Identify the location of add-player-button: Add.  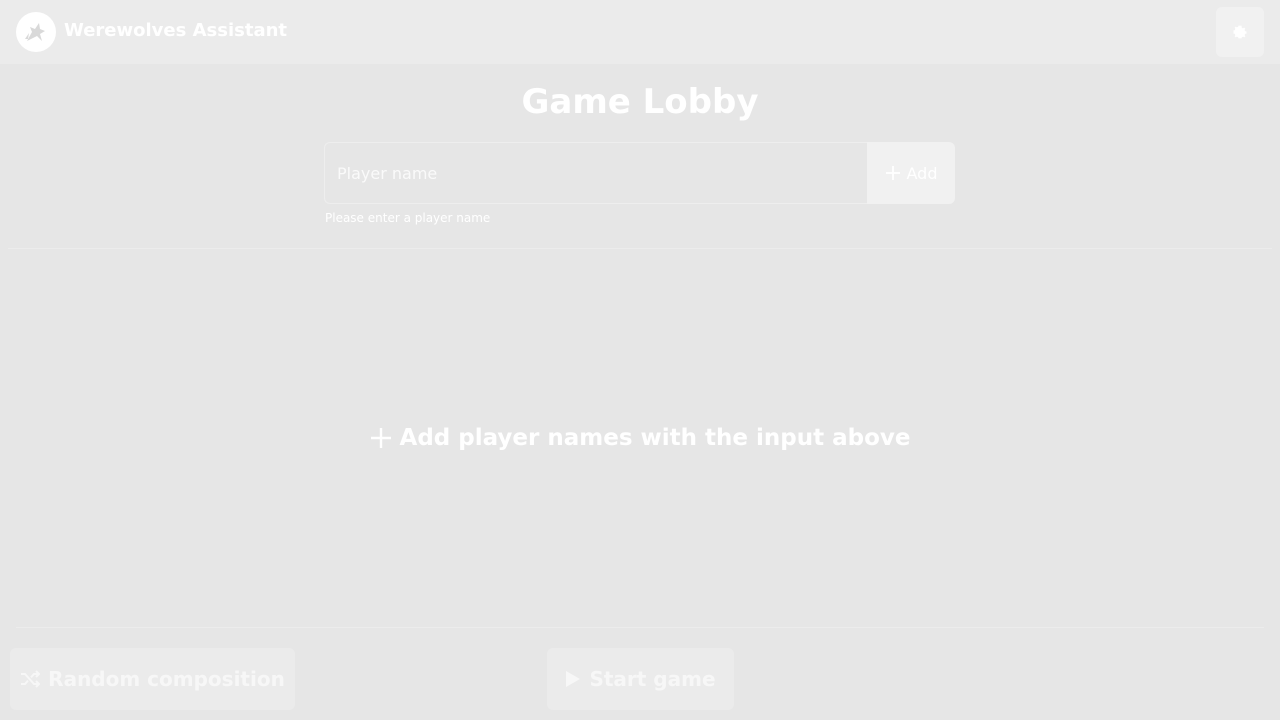
(911, 173).